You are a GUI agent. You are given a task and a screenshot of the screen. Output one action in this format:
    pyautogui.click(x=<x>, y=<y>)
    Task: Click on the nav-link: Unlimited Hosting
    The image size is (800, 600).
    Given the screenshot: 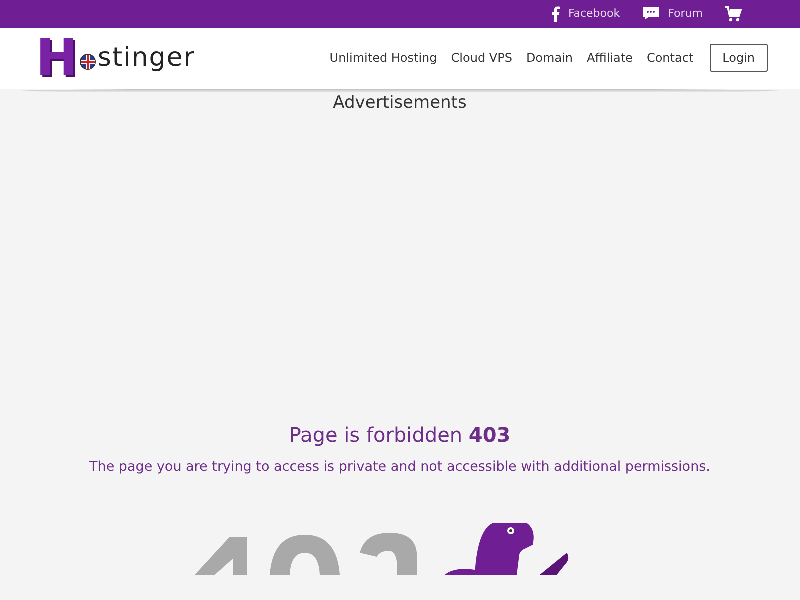 What is the action you would take?
    pyautogui.click(x=384, y=58)
    